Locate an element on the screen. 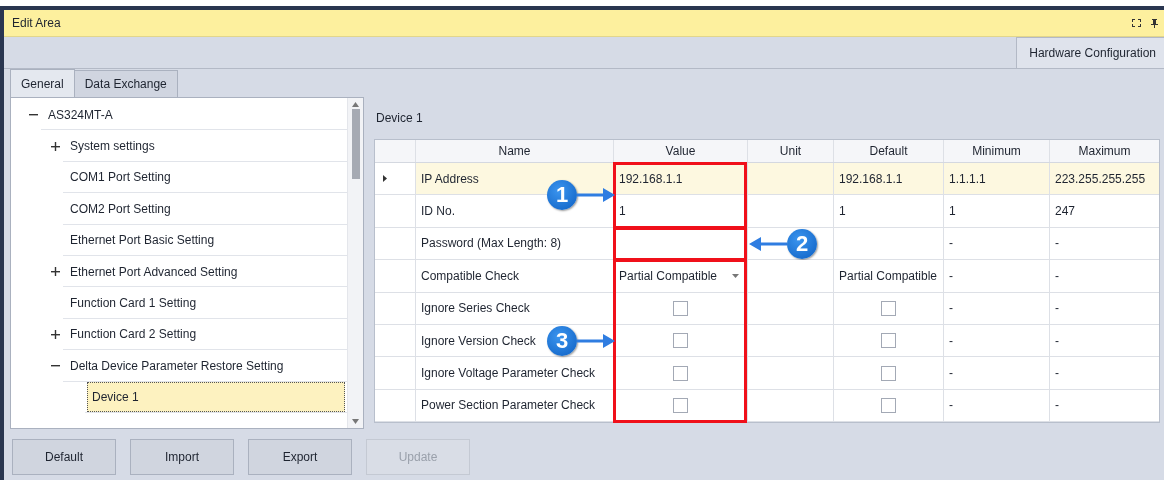 This screenshot has width=1164, height=480. column-header: Default is located at coordinates (888, 151).